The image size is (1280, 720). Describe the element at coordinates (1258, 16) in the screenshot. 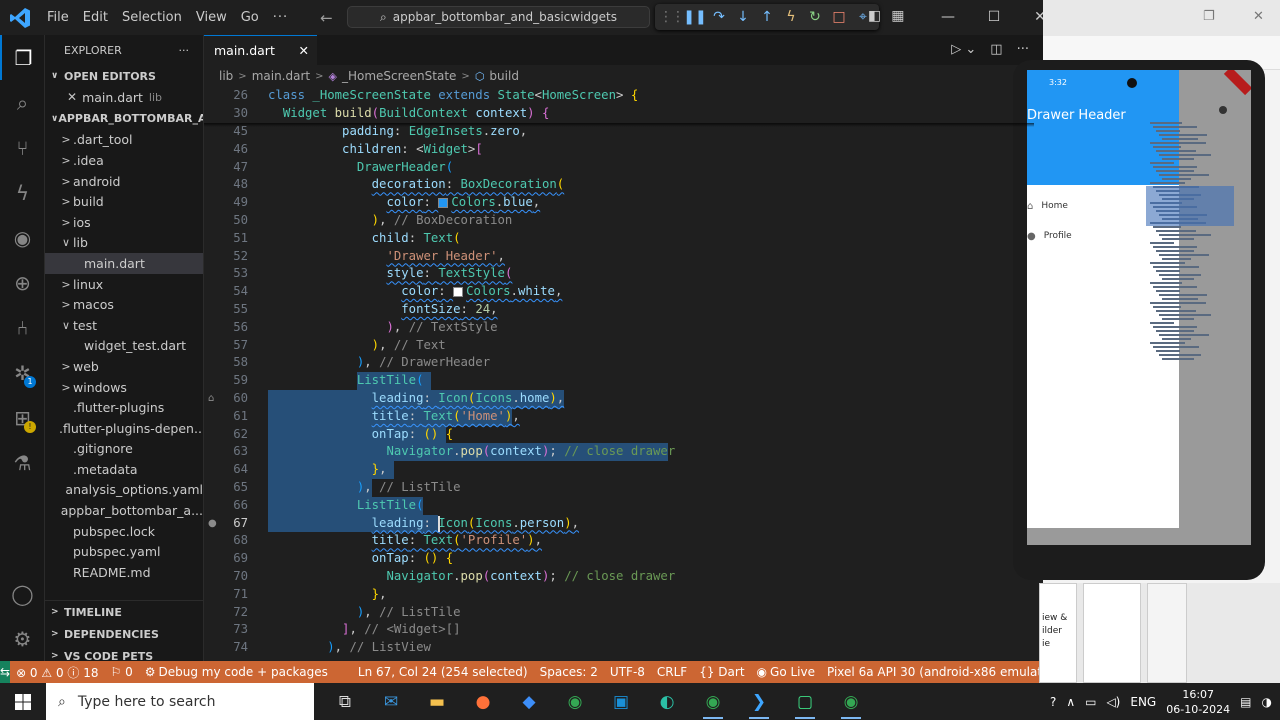

I see `emulator-close-icon: ✕` at that location.